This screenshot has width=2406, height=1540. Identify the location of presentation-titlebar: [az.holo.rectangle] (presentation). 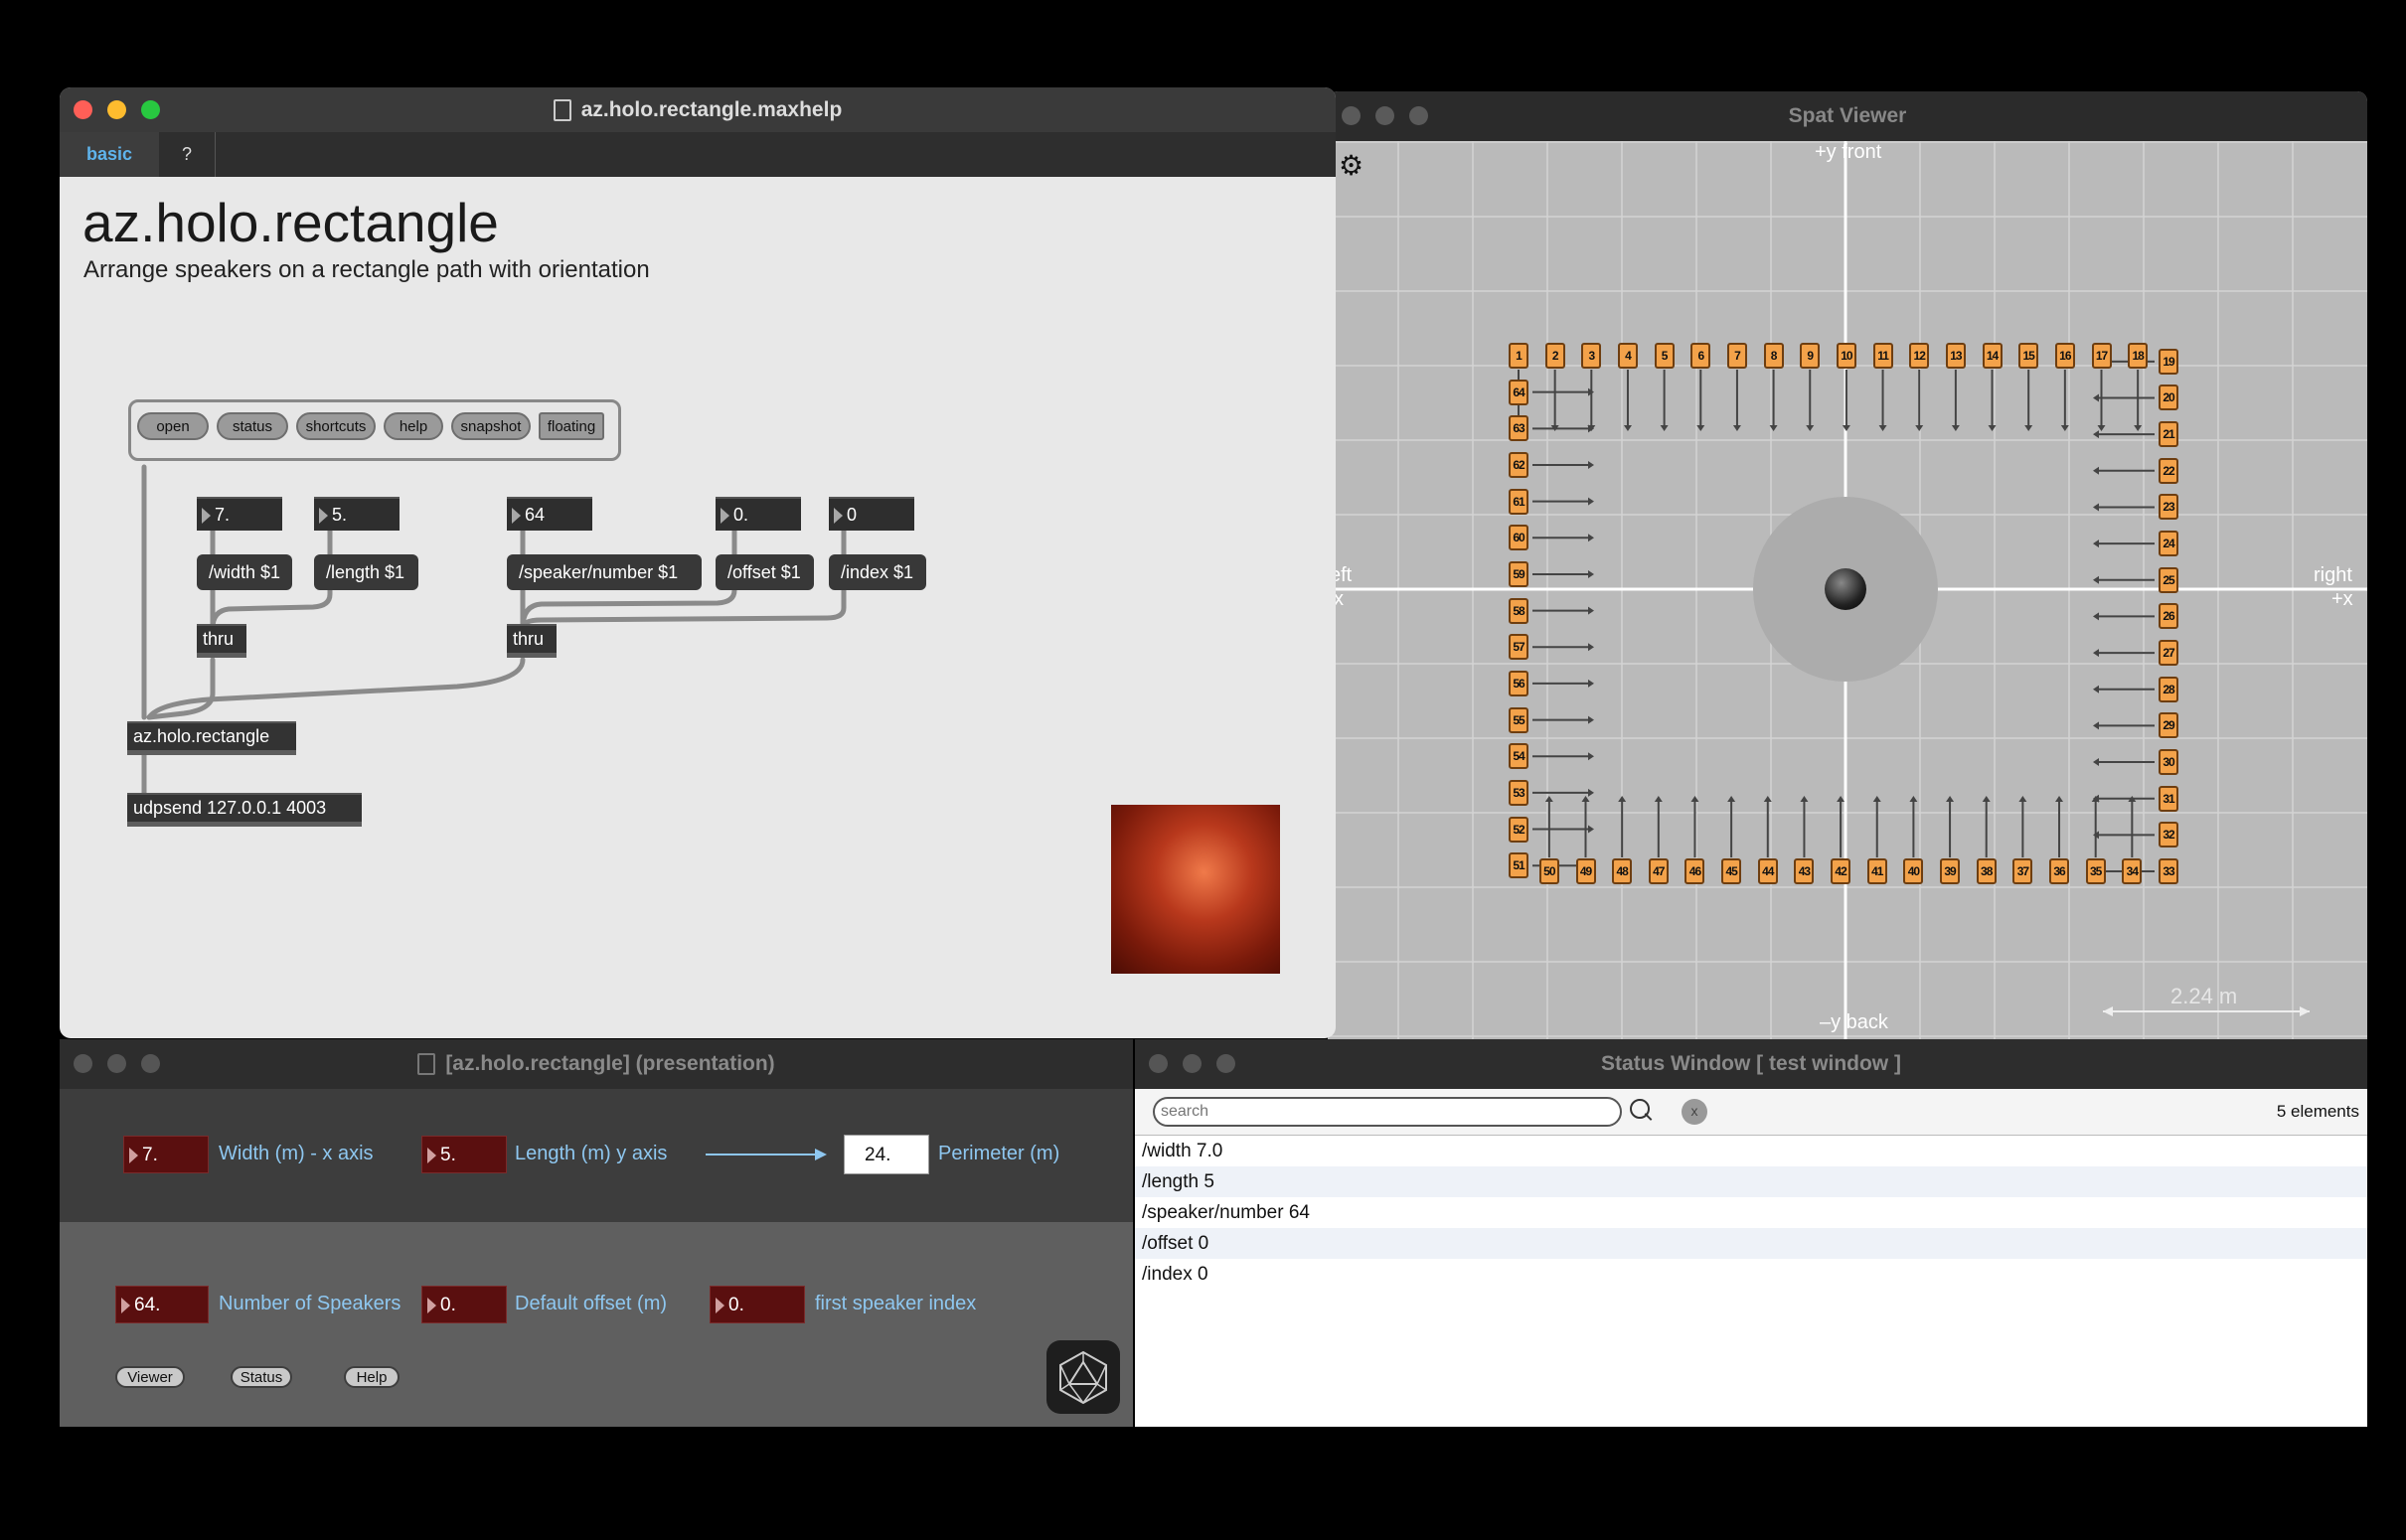
(596, 1064).